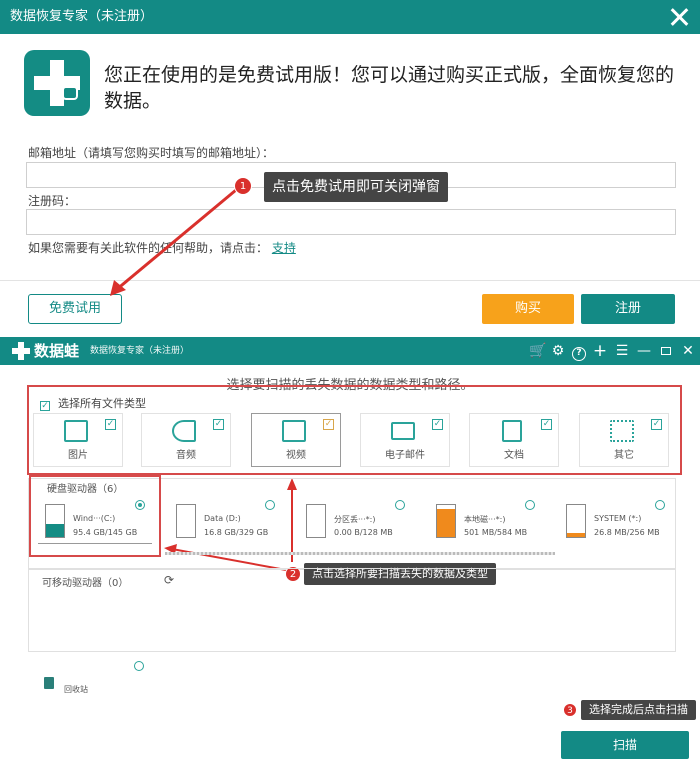 The height and width of the screenshot is (765, 700). Describe the element at coordinates (270, 505) in the screenshot. I see `drive-d-radio` at that location.